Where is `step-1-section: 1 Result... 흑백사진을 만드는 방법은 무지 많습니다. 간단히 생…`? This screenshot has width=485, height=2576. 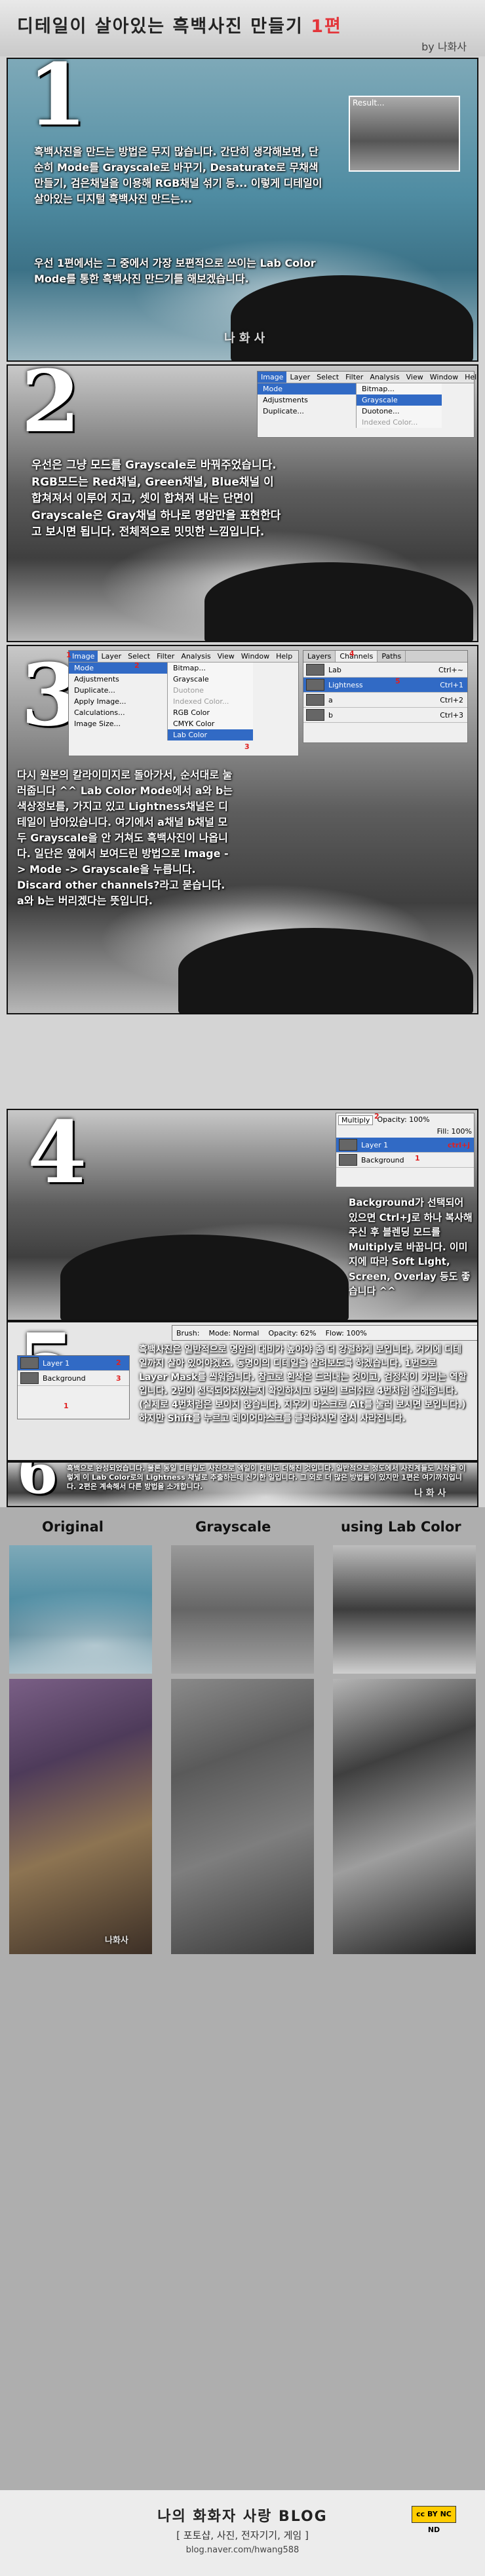
step-1-section: 1 Result... 흑백사진을 만드는 방법은 무지 많습니다. 간단히 생… is located at coordinates (242, 210).